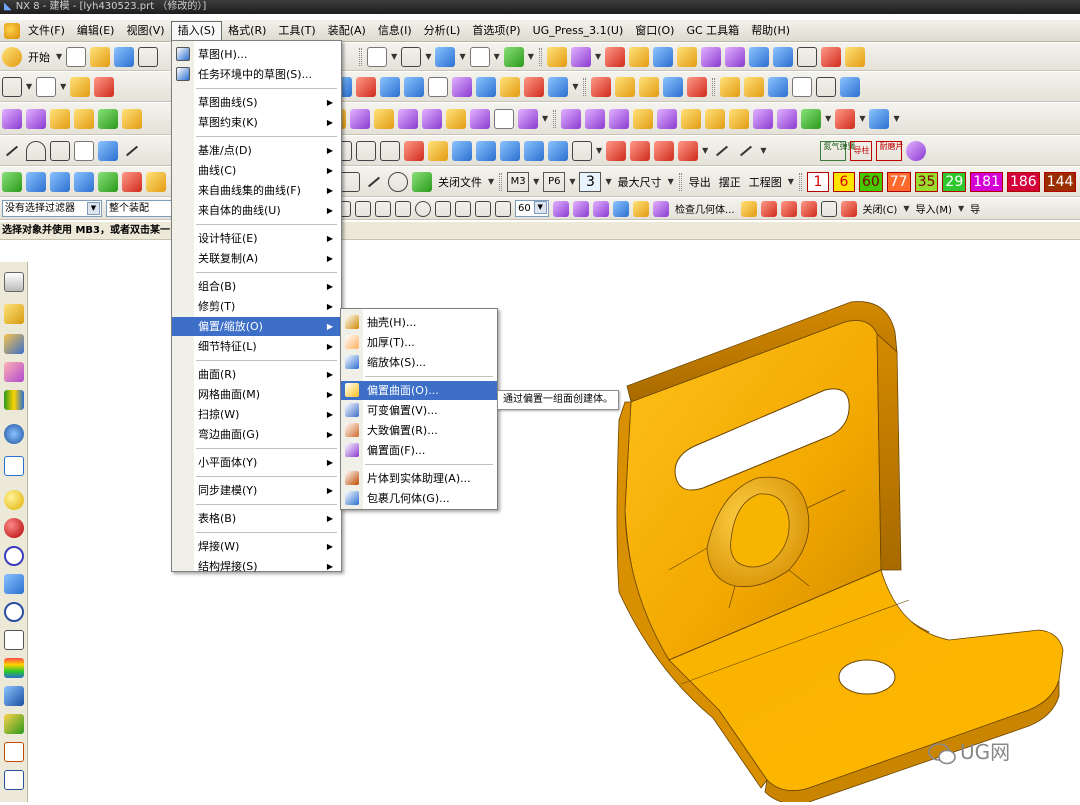 The image size is (1080, 805). I want to click on tool-f-icon, so click(735, 56).